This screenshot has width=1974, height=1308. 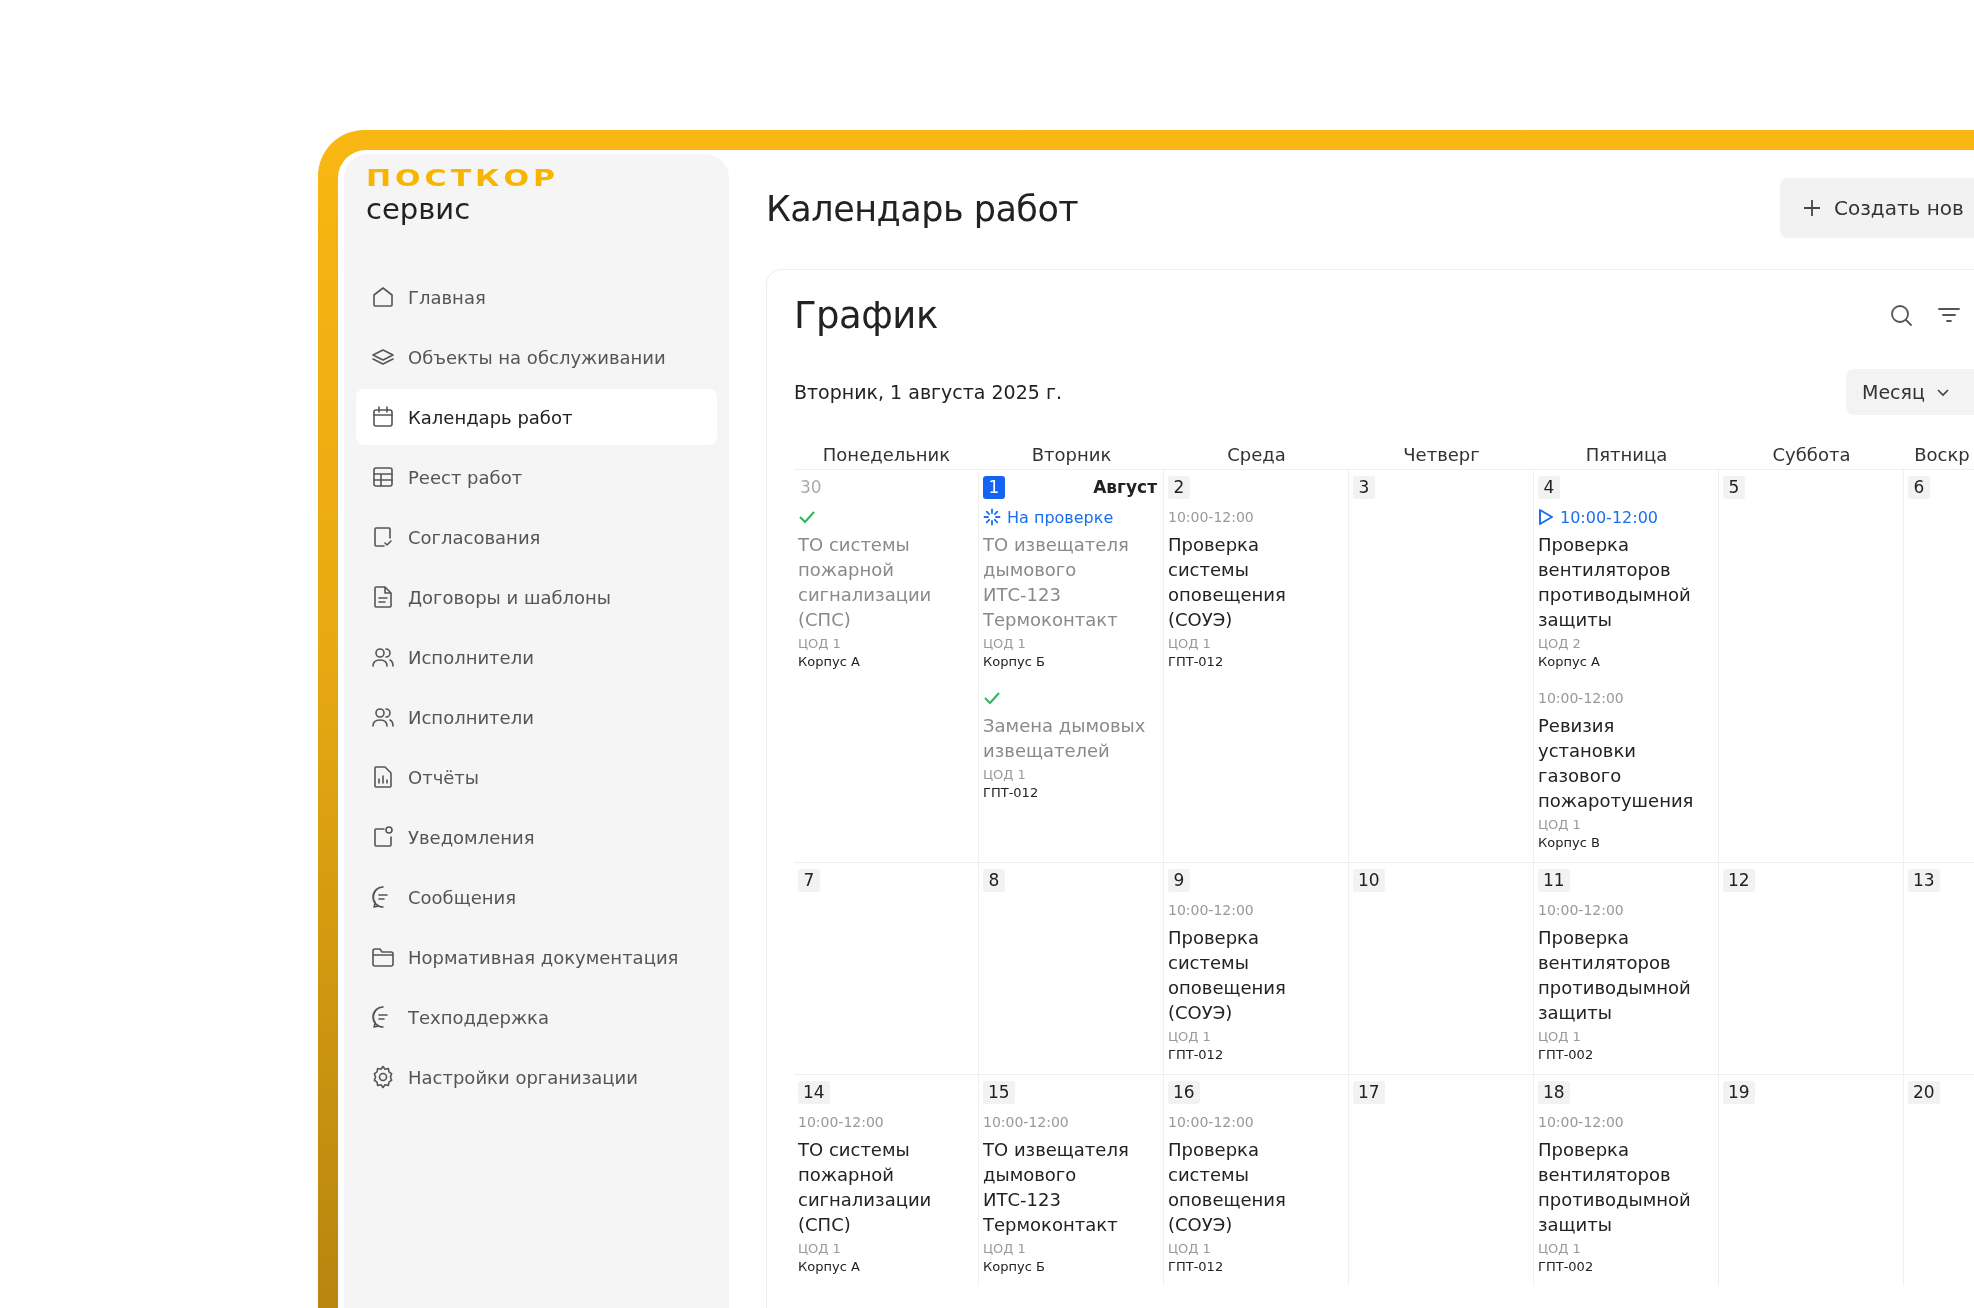 What do you see at coordinates (1924, 1092) in the screenshot?
I see `day-number: 20` at bounding box center [1924, 1092].